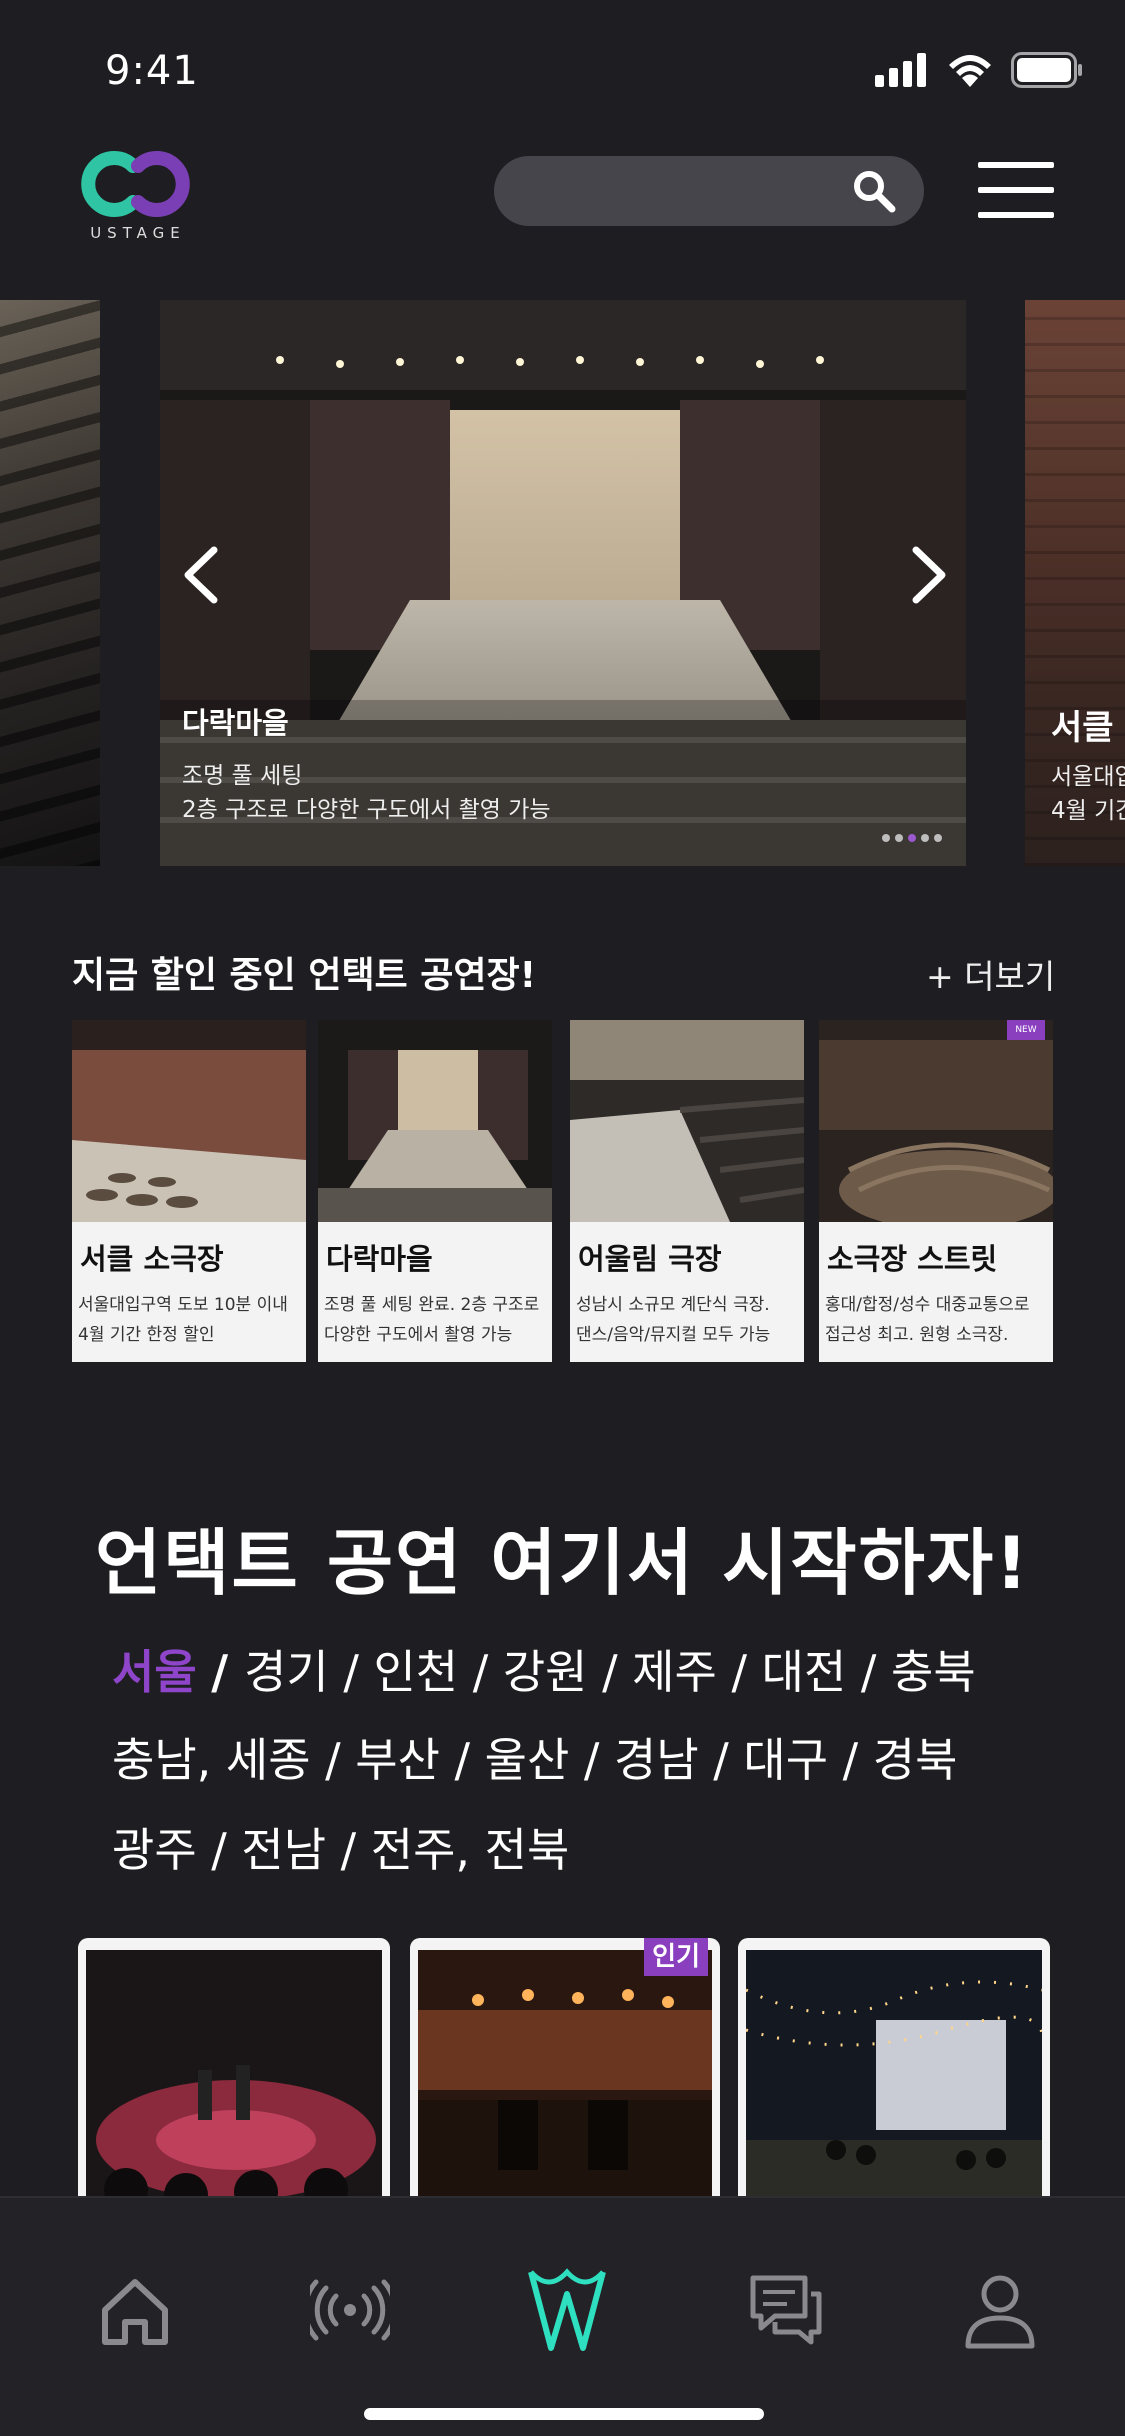 This screenshot has height=2436, width=1125. I want to click on region-line-3: 광주 / 전남 / 전주, 전북, so click(340, 1847).